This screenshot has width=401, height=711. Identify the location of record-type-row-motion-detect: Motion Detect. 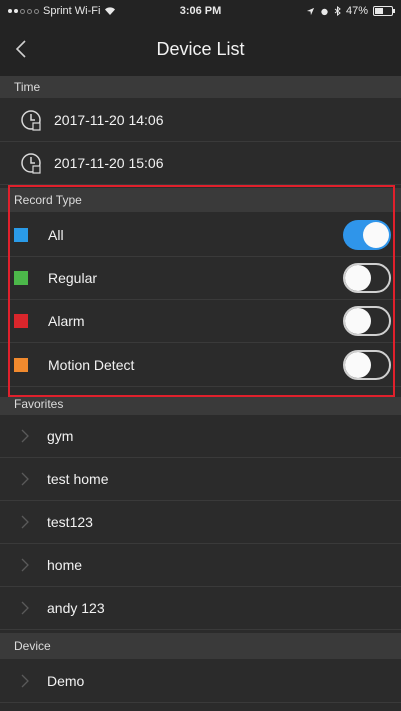
(200, 365).